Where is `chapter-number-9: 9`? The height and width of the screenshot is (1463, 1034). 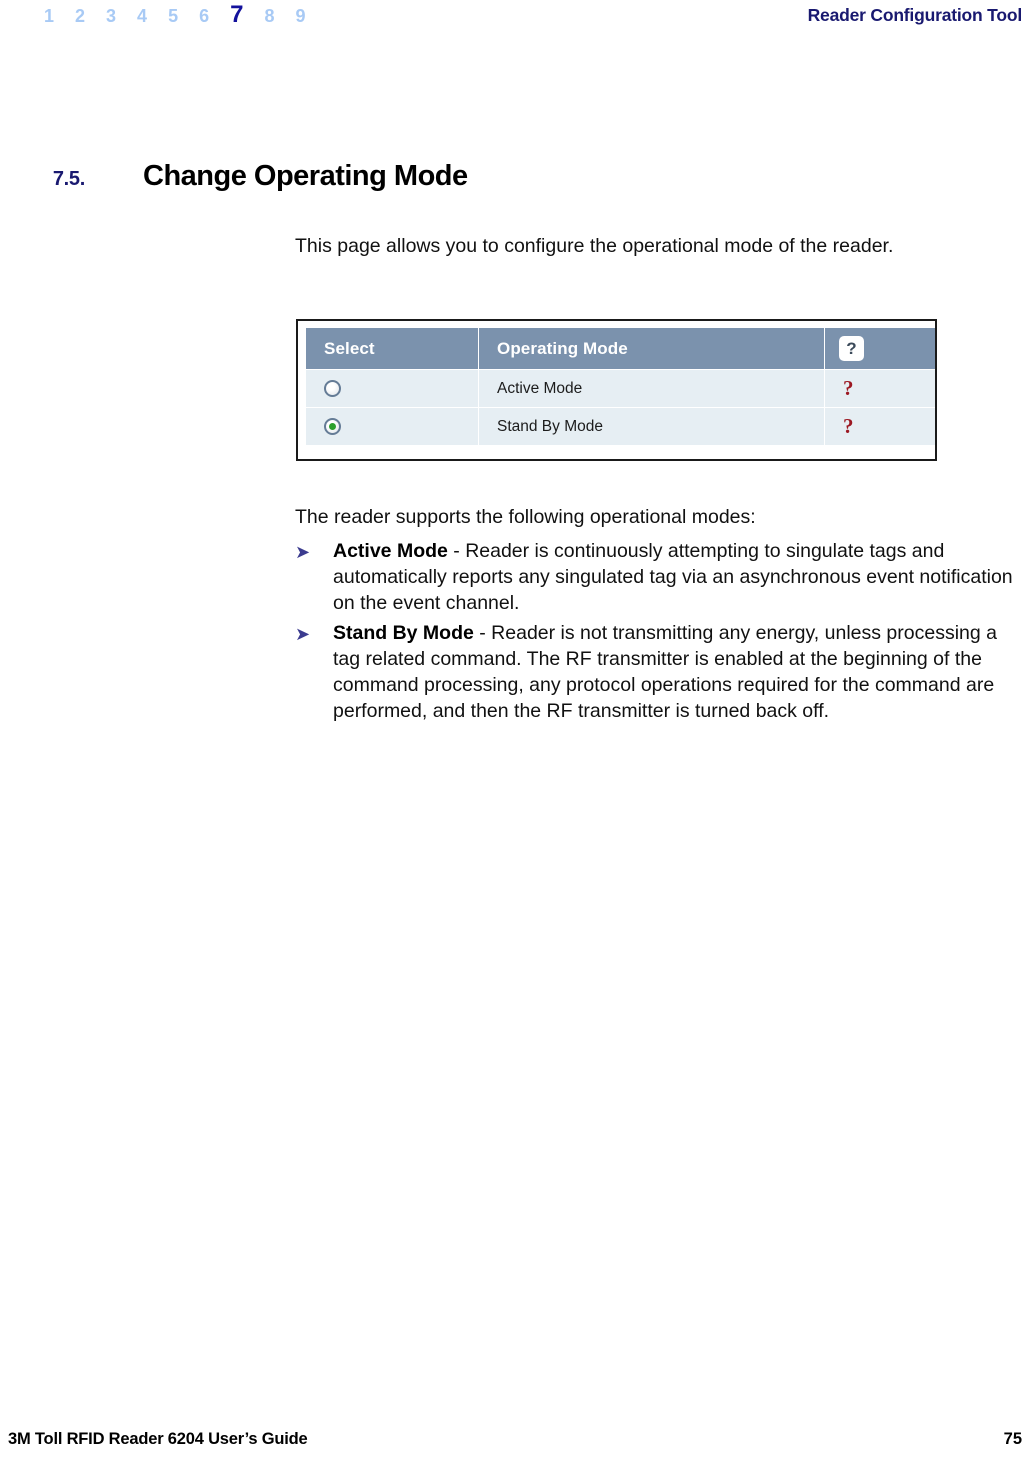 chapter-number-9: 9 is located at coordinates (300, 16).